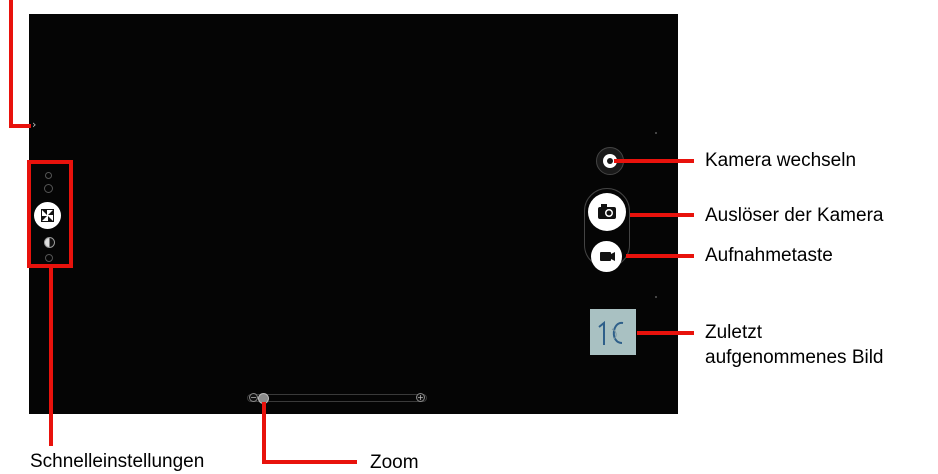 The height and width of the screenshot is (474, 938). What do you see at coordinates (420, 397) in the screenshot?
I see `zoom-in-button: +` at bounding box center [420, 397].